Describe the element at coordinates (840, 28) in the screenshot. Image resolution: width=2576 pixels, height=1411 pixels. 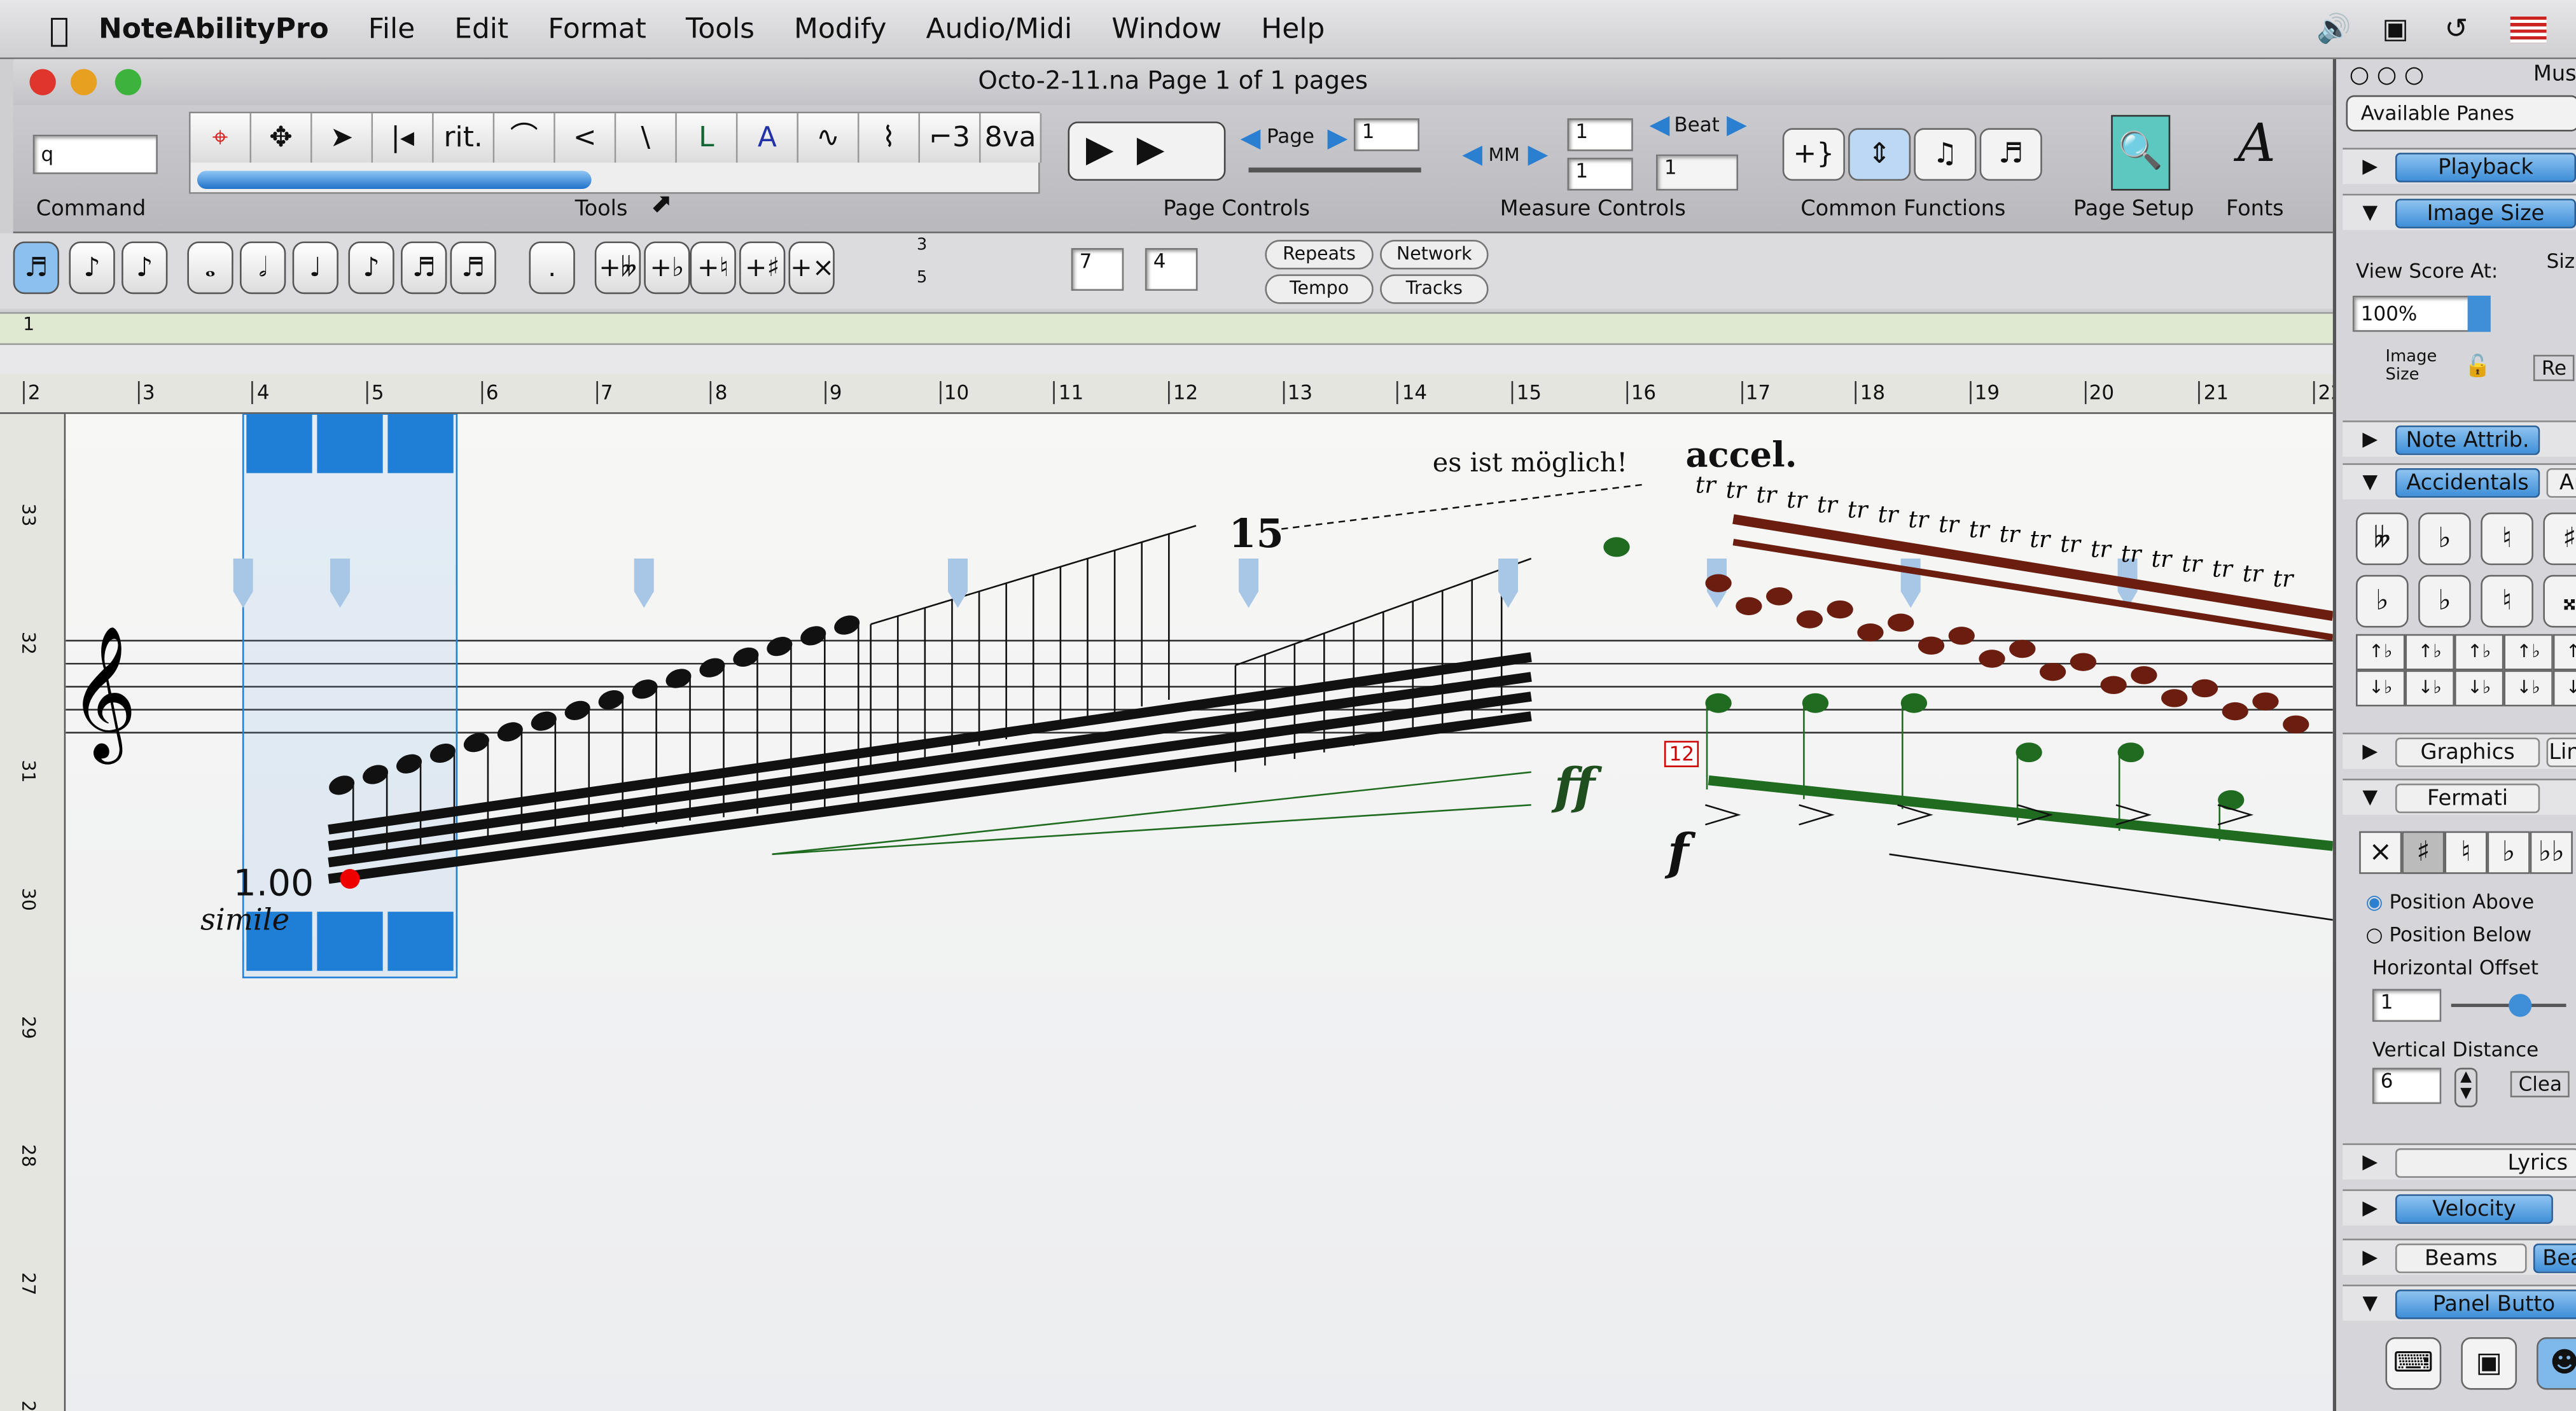
I see `menu-modify: Modify` at that location.